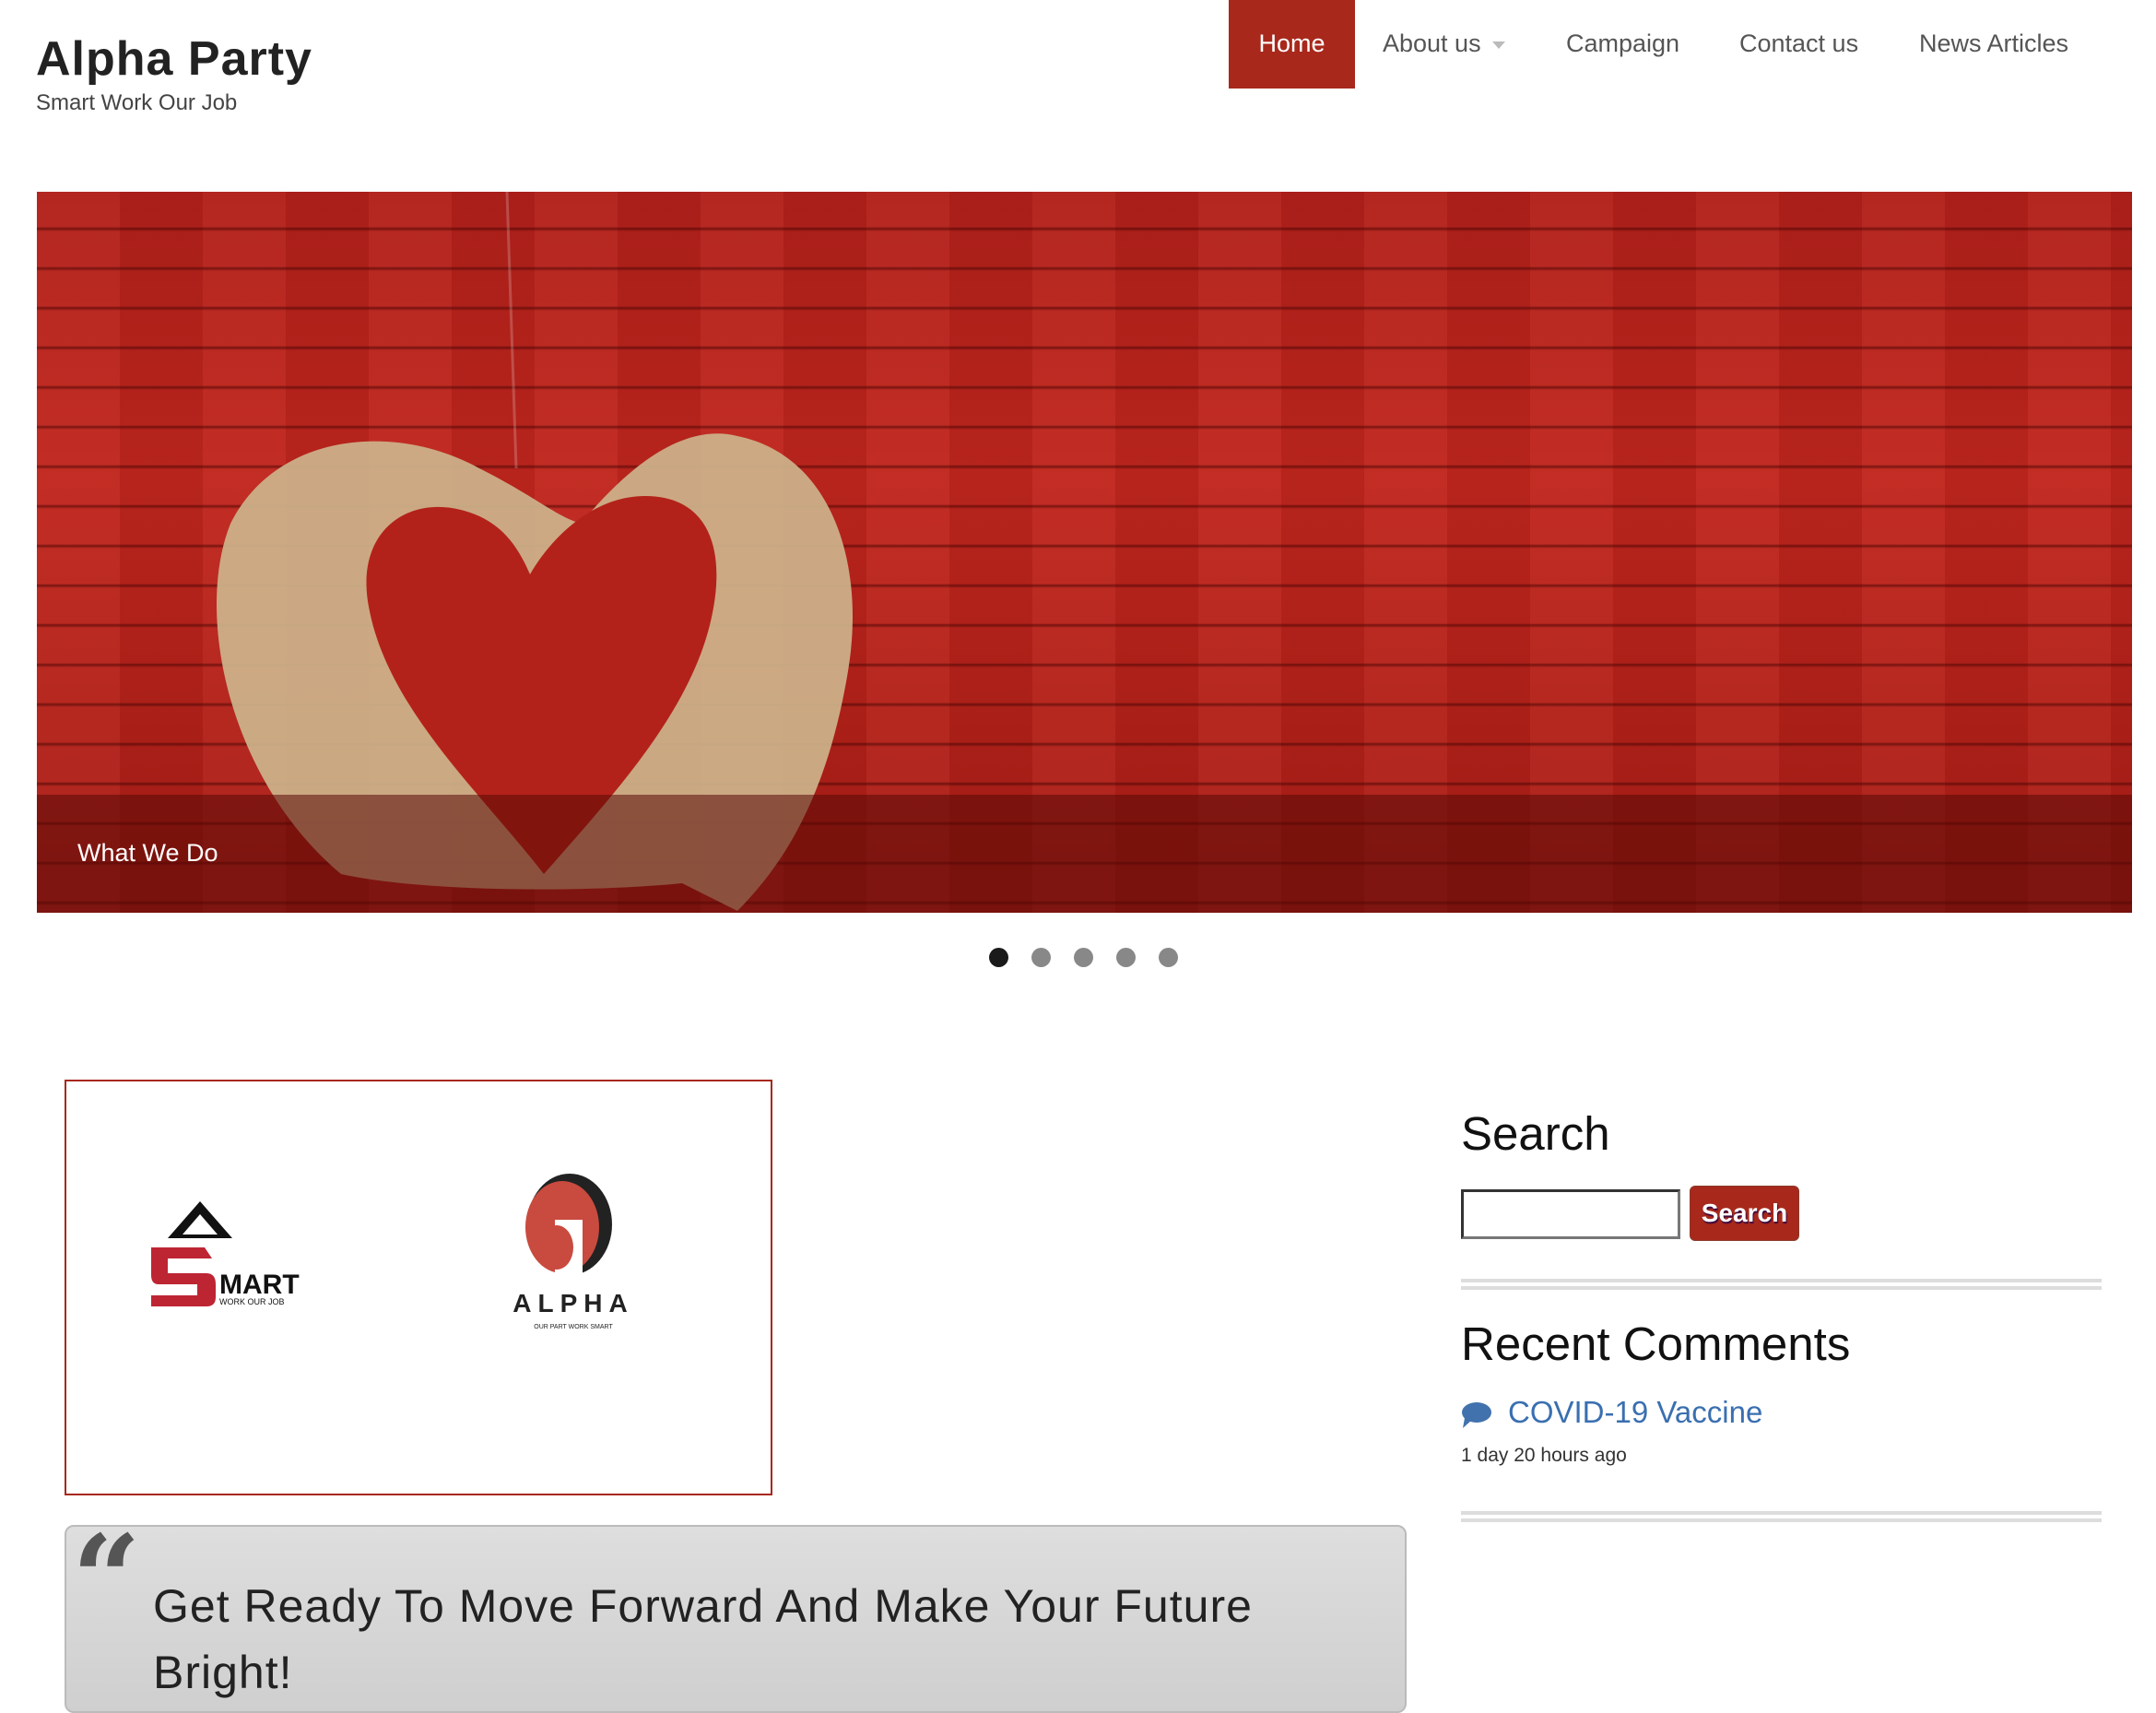  I want to click on comment-icon, so click(1476, 1415).